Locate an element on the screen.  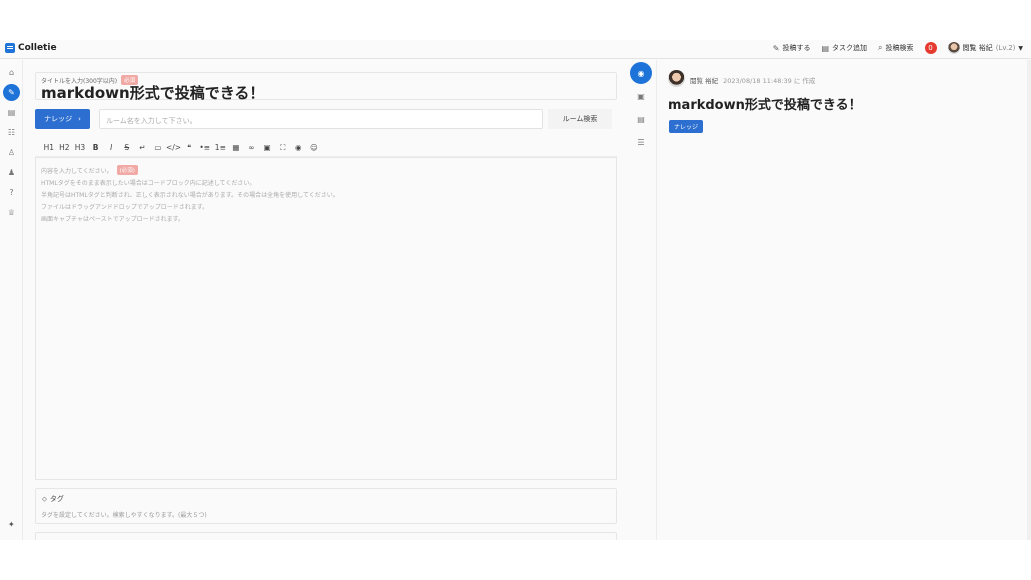
user-menu: 閲覧 裕紀 (Lv.2) ▼ is located at coordinates (985, 48).